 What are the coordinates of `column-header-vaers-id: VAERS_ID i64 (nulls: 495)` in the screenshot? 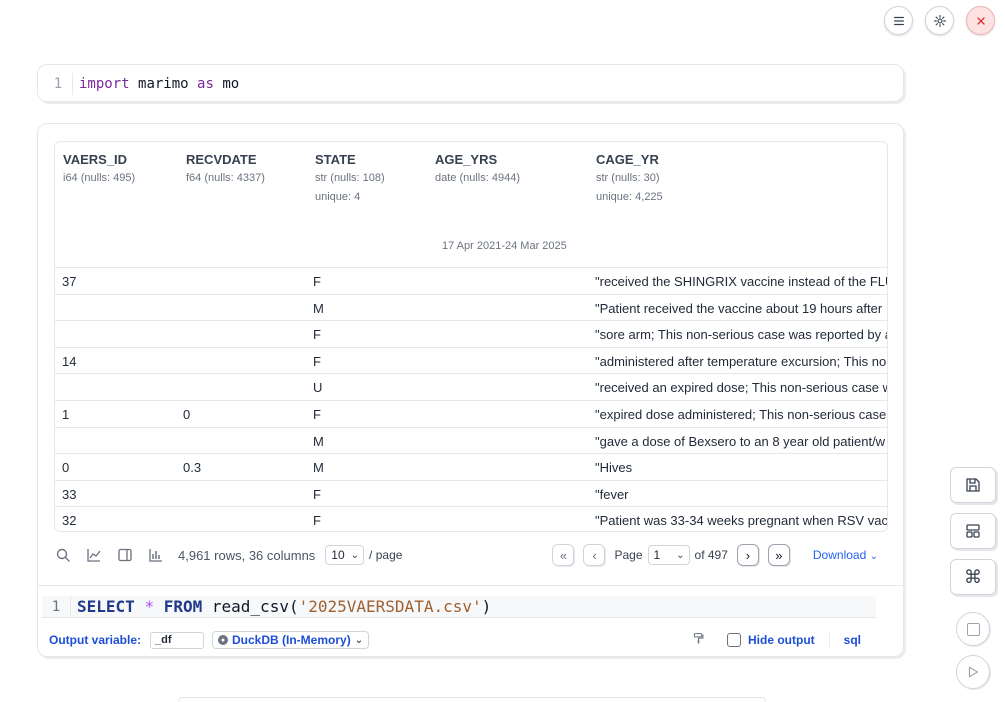 It's located at (99, 168).